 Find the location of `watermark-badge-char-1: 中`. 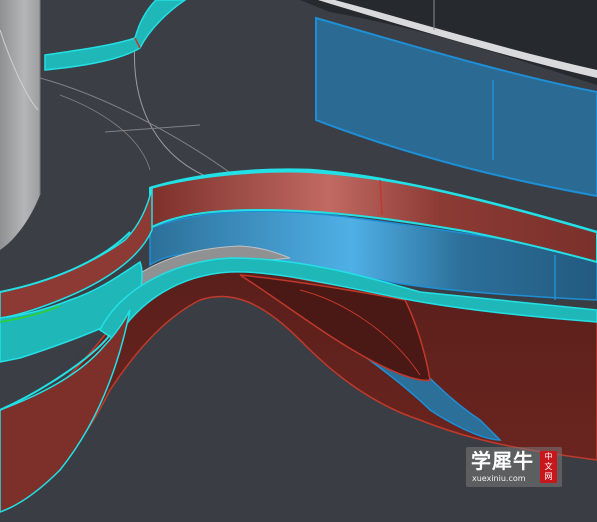

watermark-badge-char-1: 中 is located at coordinates (548, 456).